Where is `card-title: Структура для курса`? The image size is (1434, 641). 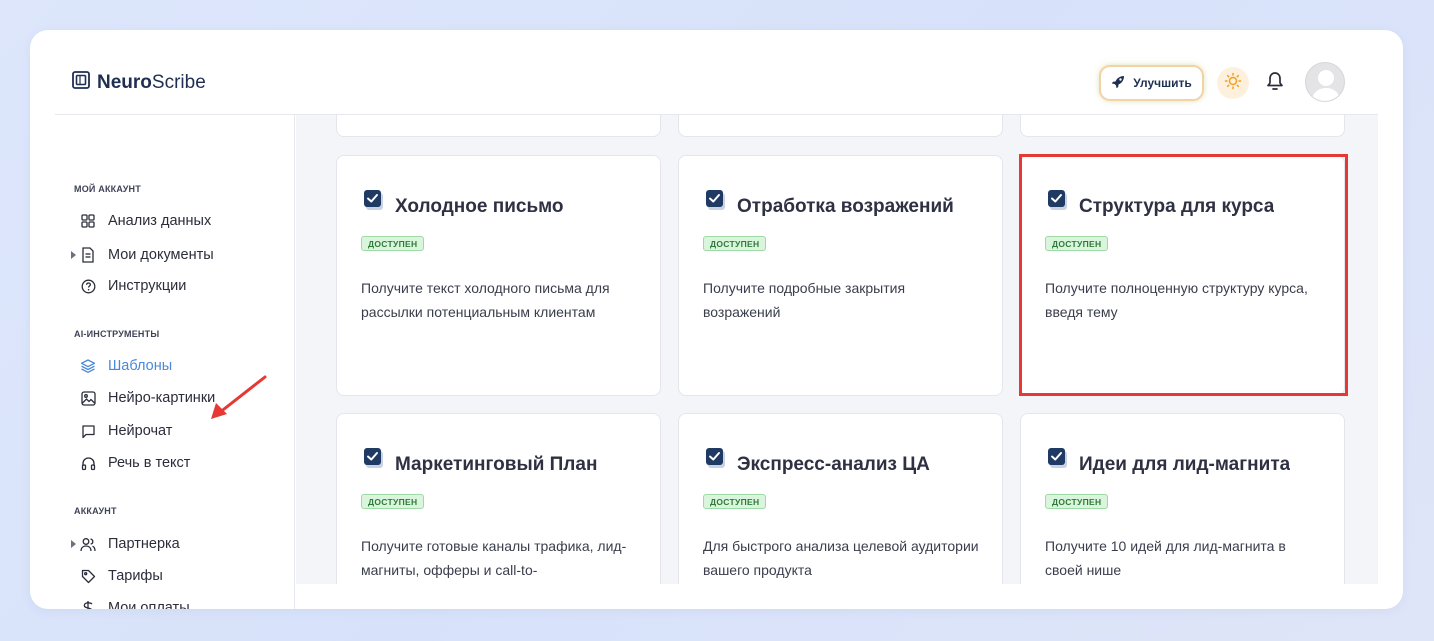 card-title: Структура для курса is located at coordinates (1177, 206).